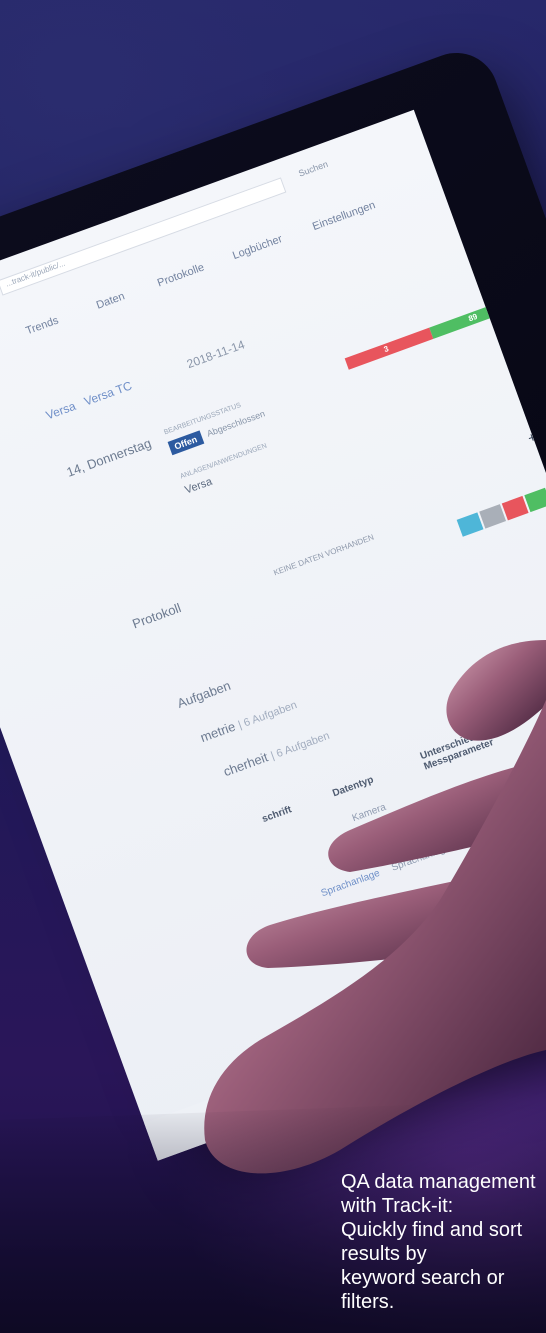 Image resolution: width=546 pixels, height=1333 pixels. What do you see at coordinates (61, 411) in the screenshot?
I see `breadcrumb-item: Versa` at bounding box center [61, 411].